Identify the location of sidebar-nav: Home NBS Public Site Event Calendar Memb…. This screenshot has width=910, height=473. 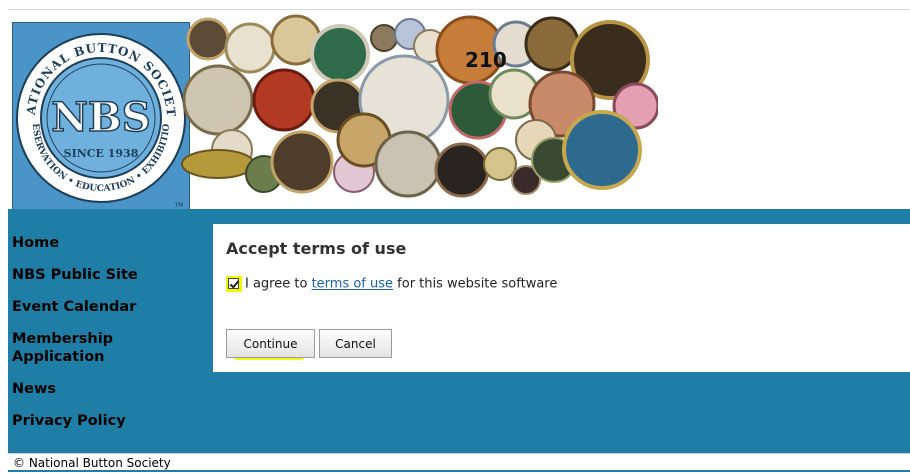
(110, 331).